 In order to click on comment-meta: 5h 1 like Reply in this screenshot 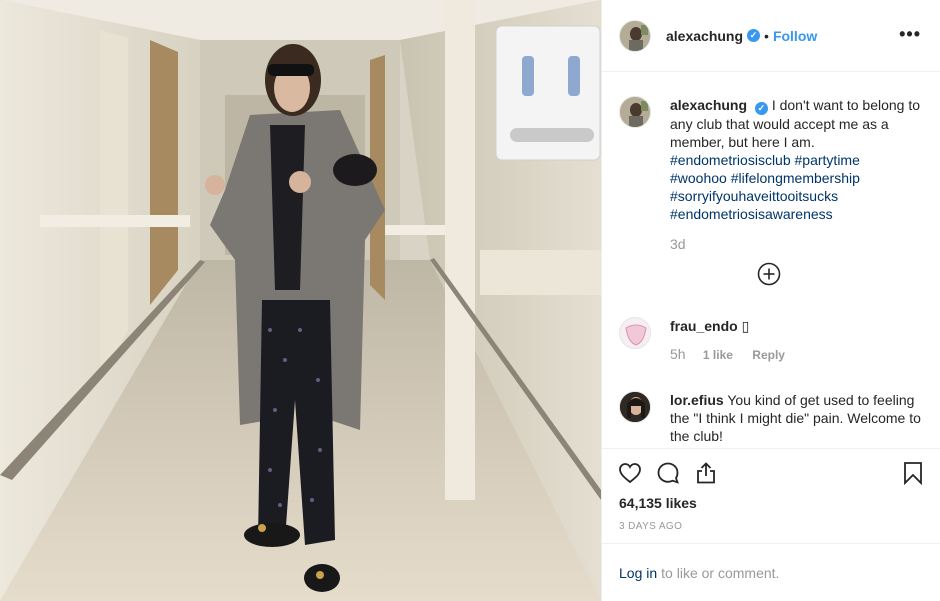, I will do `click(799, 354)`.